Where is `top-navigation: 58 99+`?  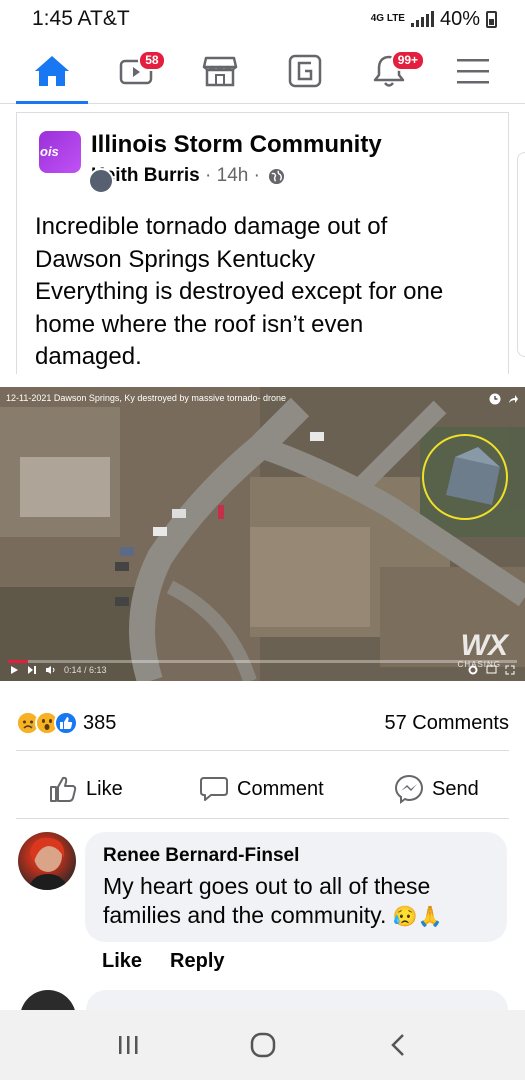
top-navigation: 58 99+ is located at coordinates (262, 71).